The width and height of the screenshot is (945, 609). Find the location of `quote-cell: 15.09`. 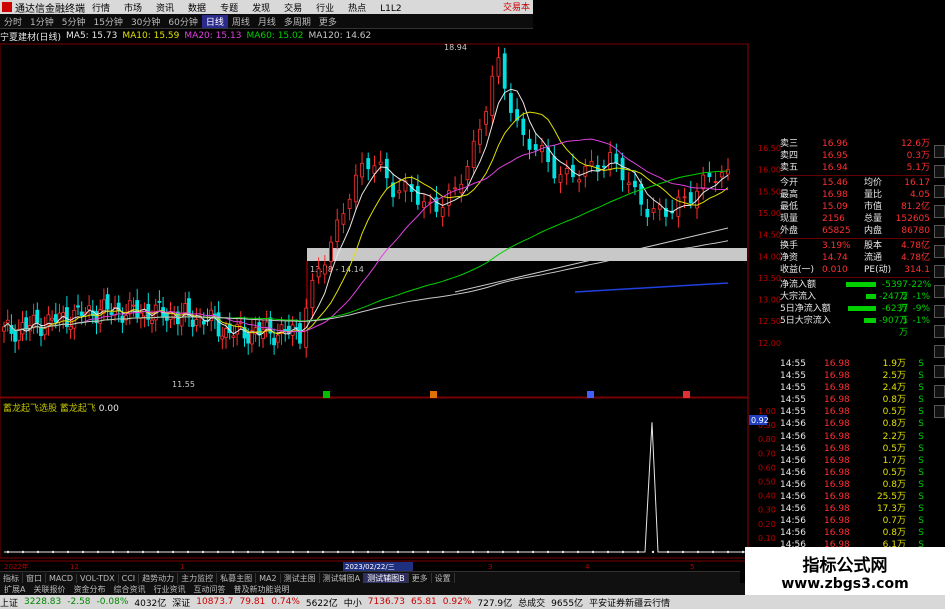

quote-cell: 15.09 is located at coordinates (835, 207).